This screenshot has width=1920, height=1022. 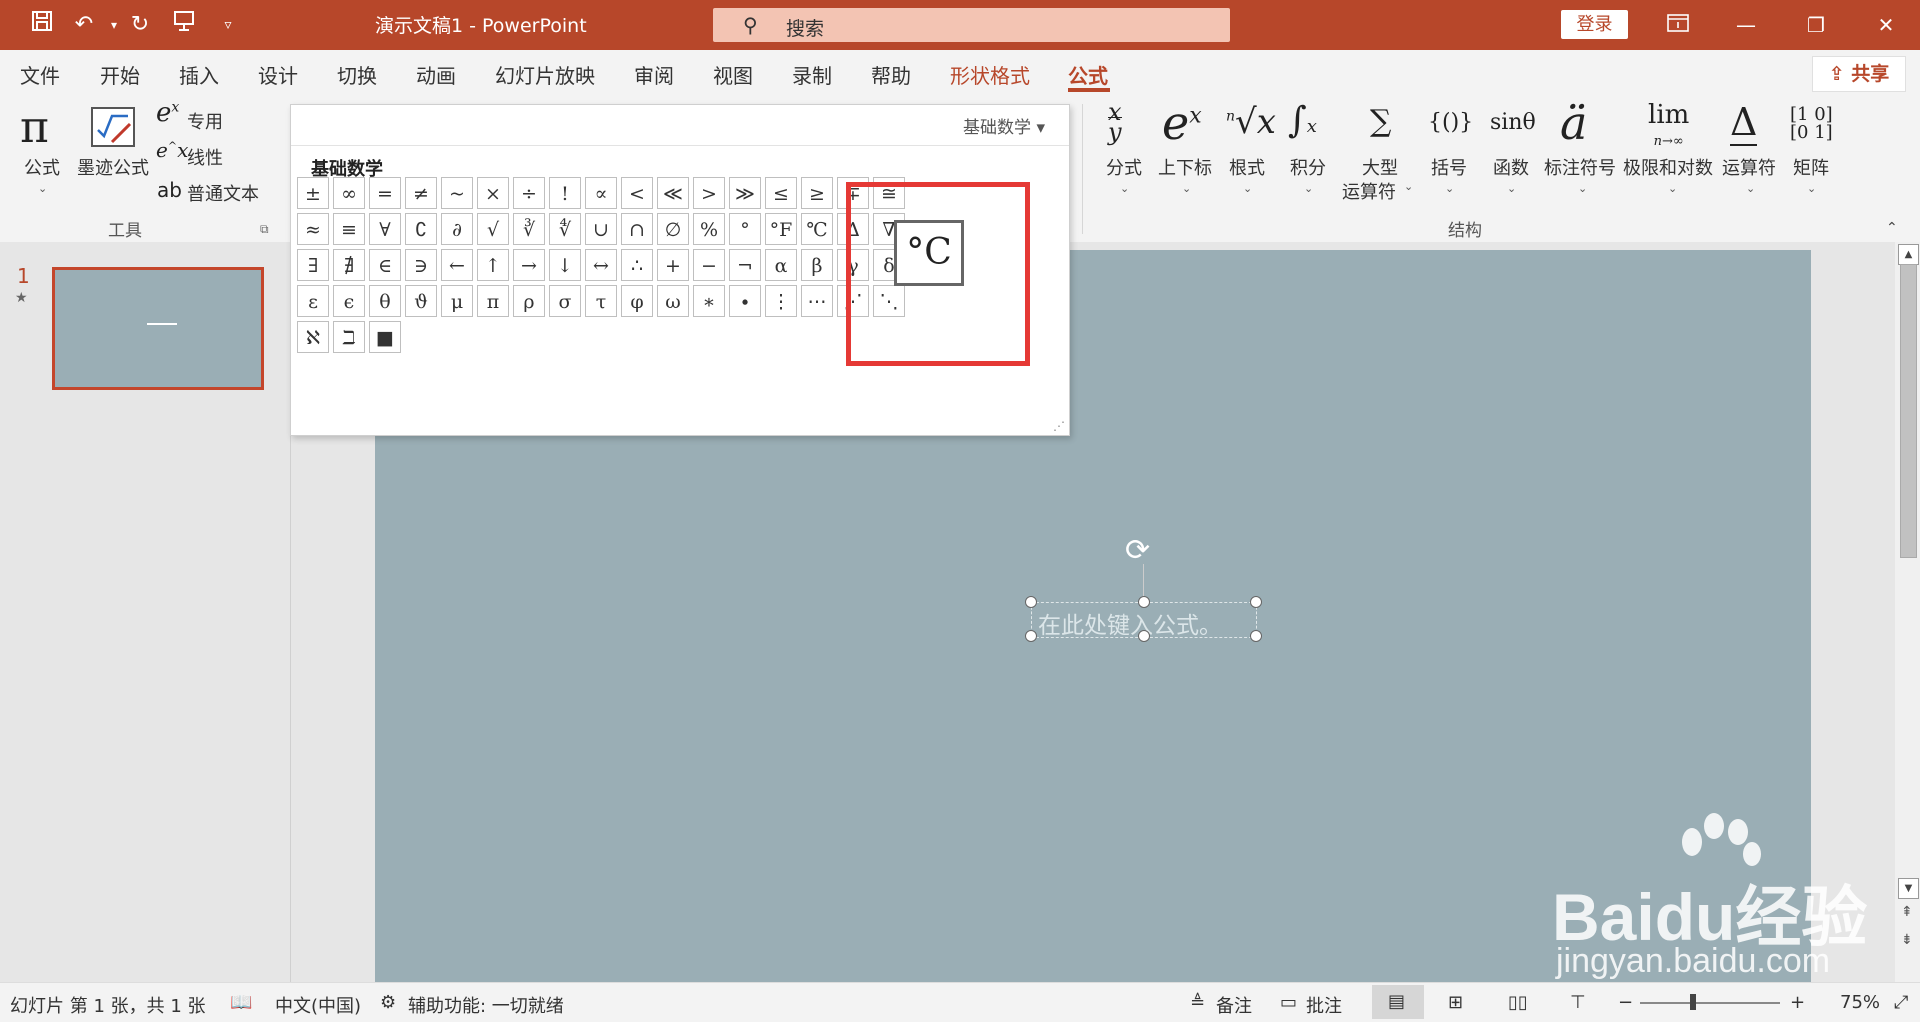 I want to click on previous-slide-icon: ⇞, so click(x=1907, y=912).